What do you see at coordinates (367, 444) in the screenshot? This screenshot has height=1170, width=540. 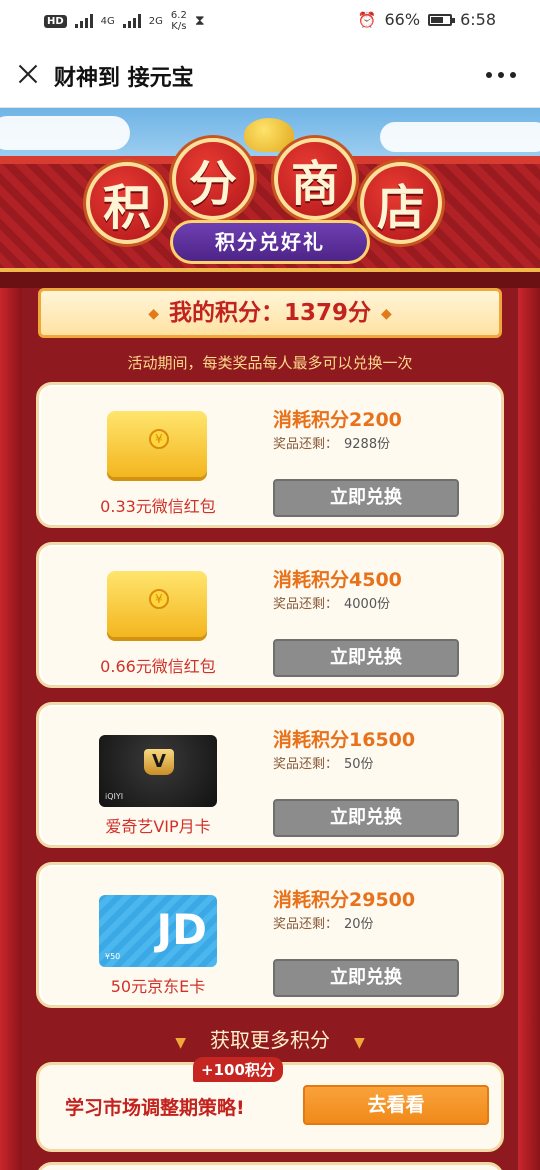 I see `remain-value: 9288份` at bounding box center [367, 444].